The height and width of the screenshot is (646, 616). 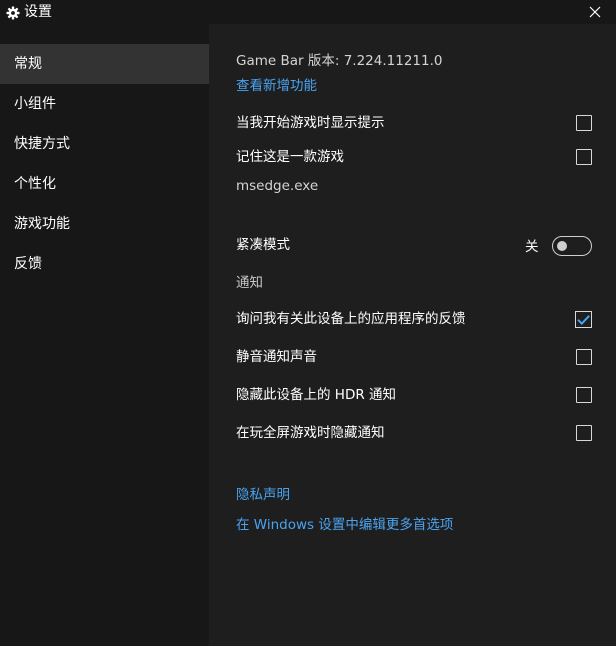 I want to click on windows-settings-link: 在 Windows 设置中编辑更多首选项, so click(x=344, y=525).